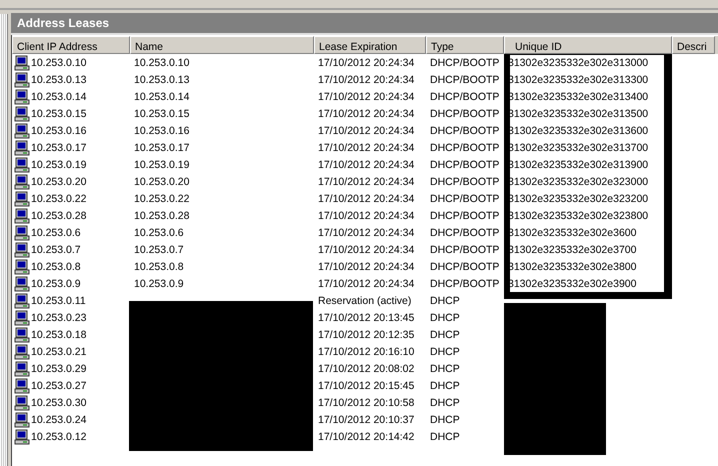  I want to click on column-header: Unique ID, so click(588, 45).